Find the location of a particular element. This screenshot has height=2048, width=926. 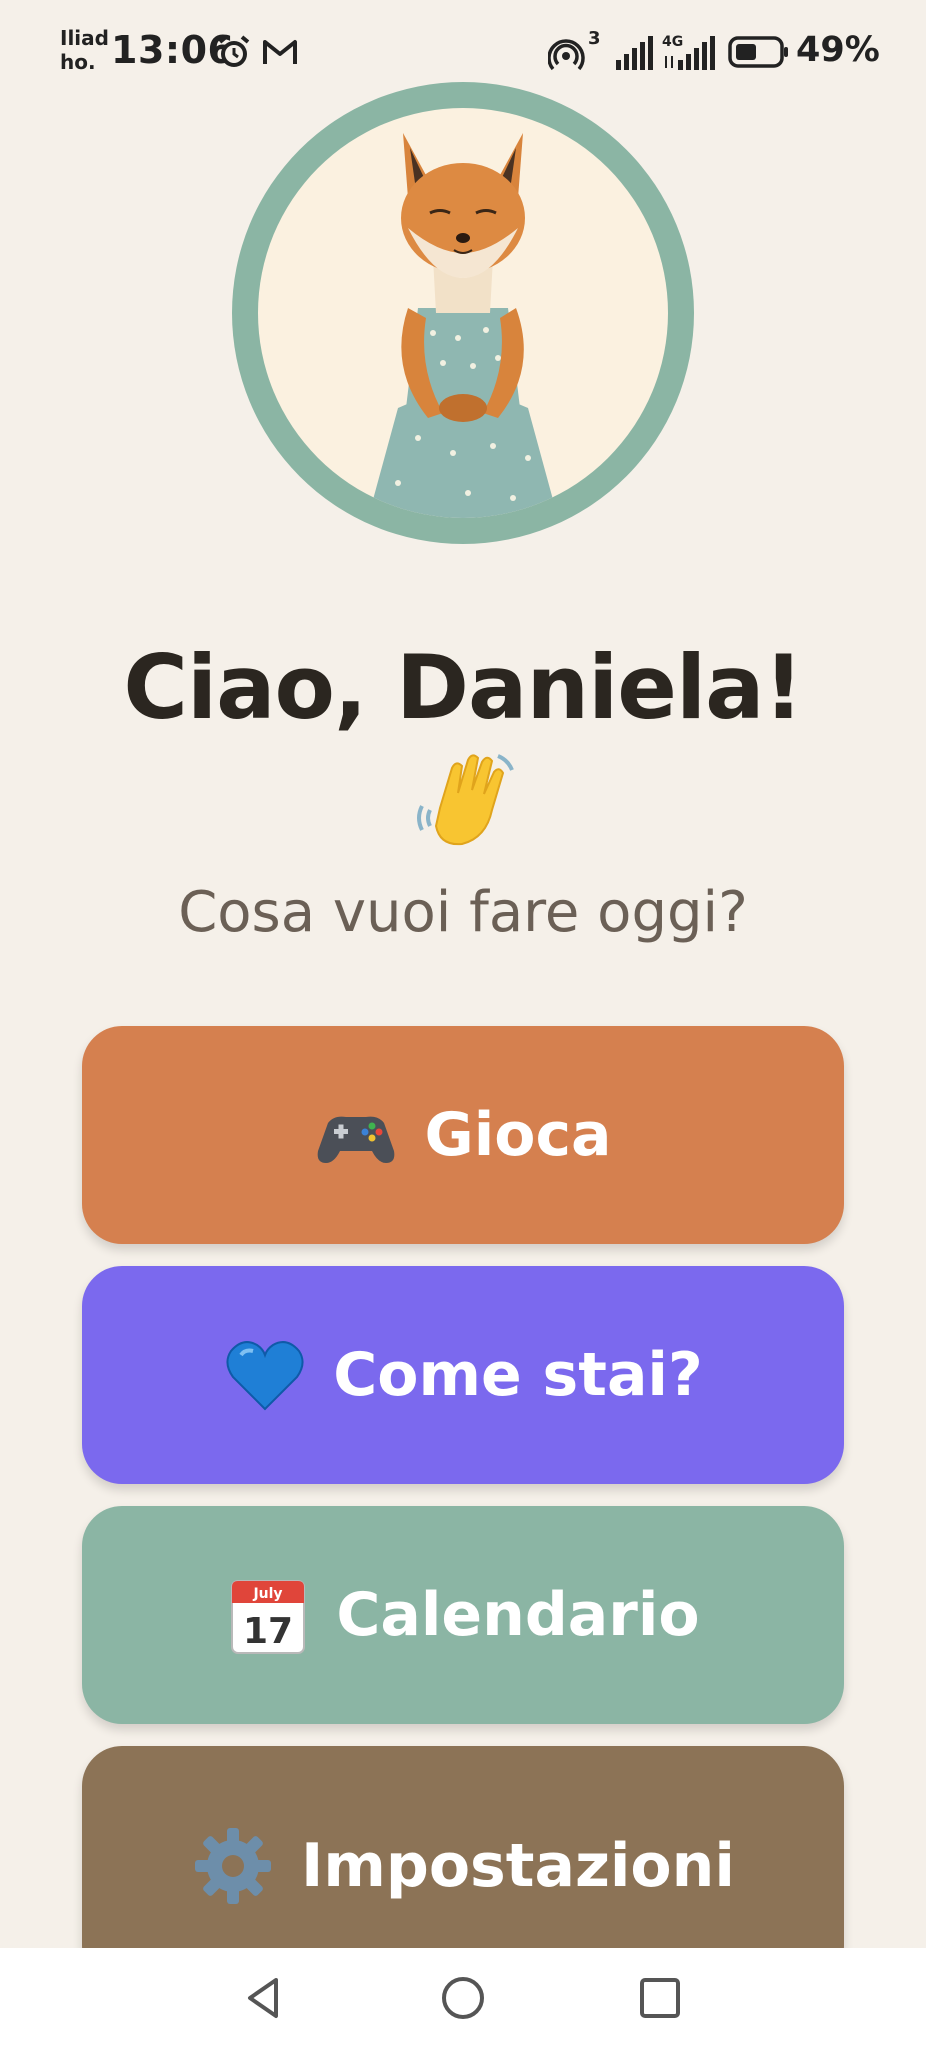

4g-signal-icon is located at coordinates (690, 53).